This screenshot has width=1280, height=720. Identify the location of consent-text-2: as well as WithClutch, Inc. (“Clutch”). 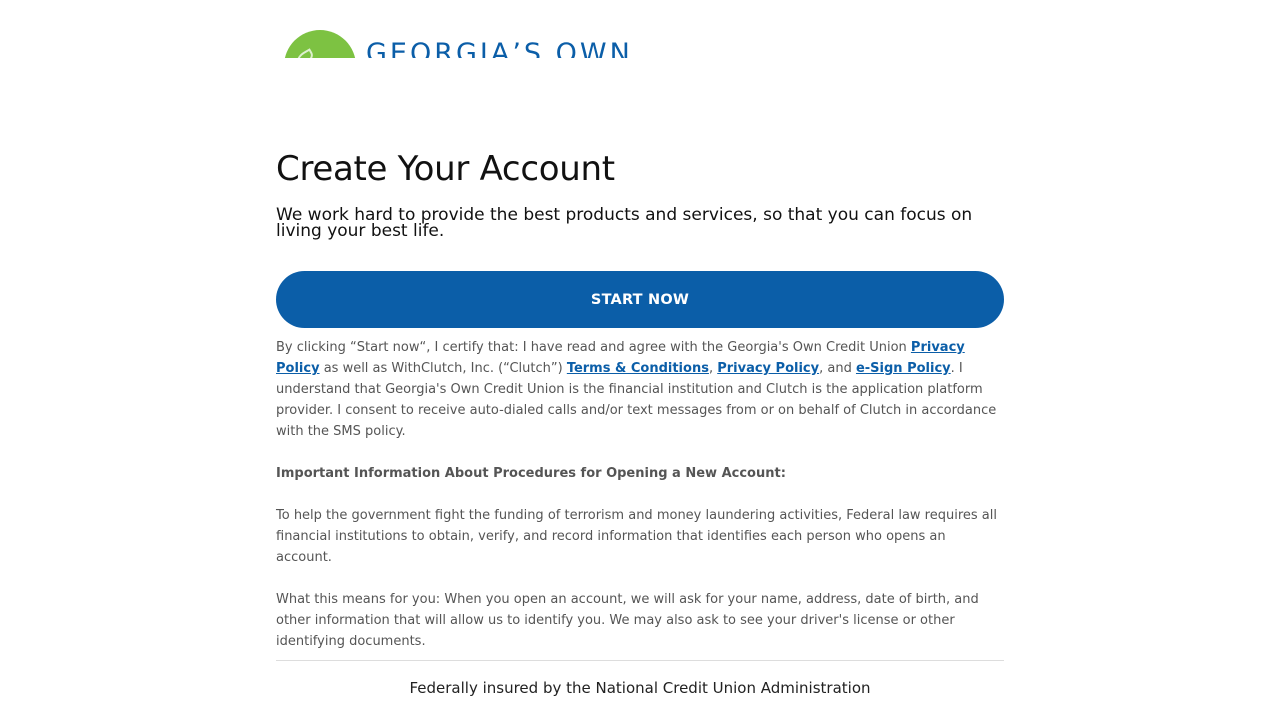
(443, 368).